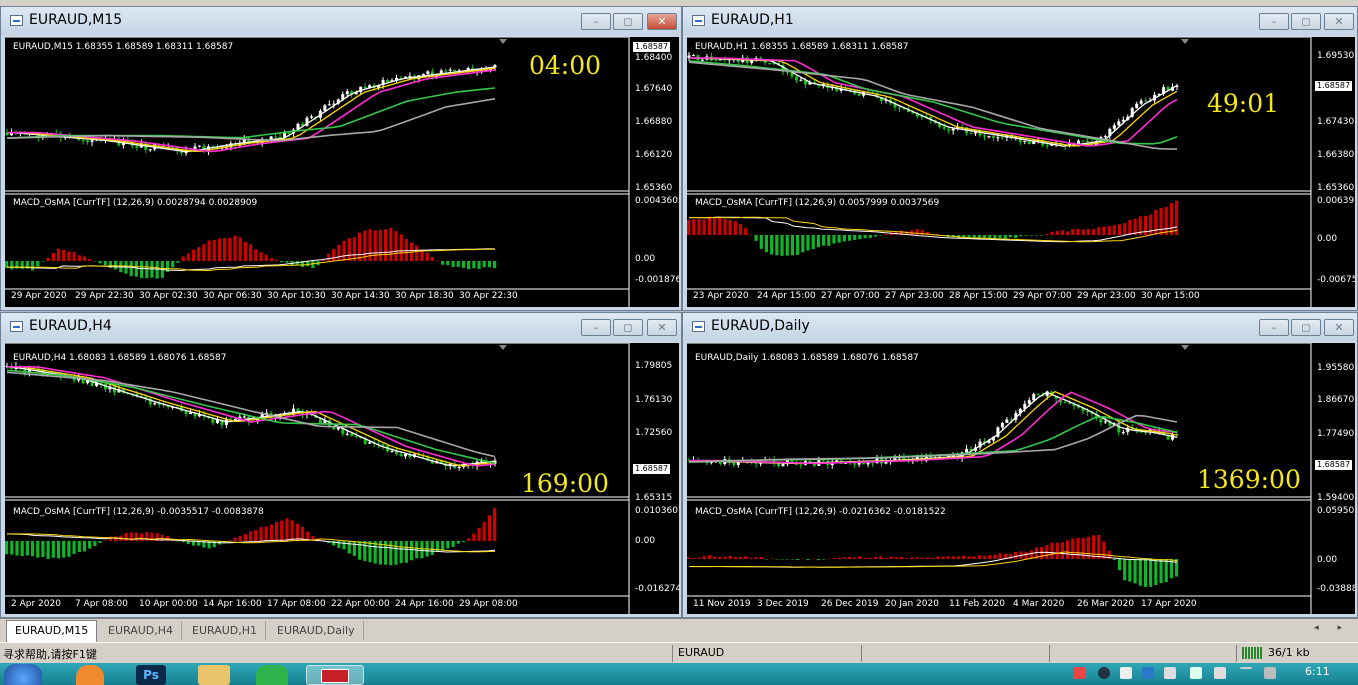  I want to click on tray-battery-icon, so click(1220, 673).